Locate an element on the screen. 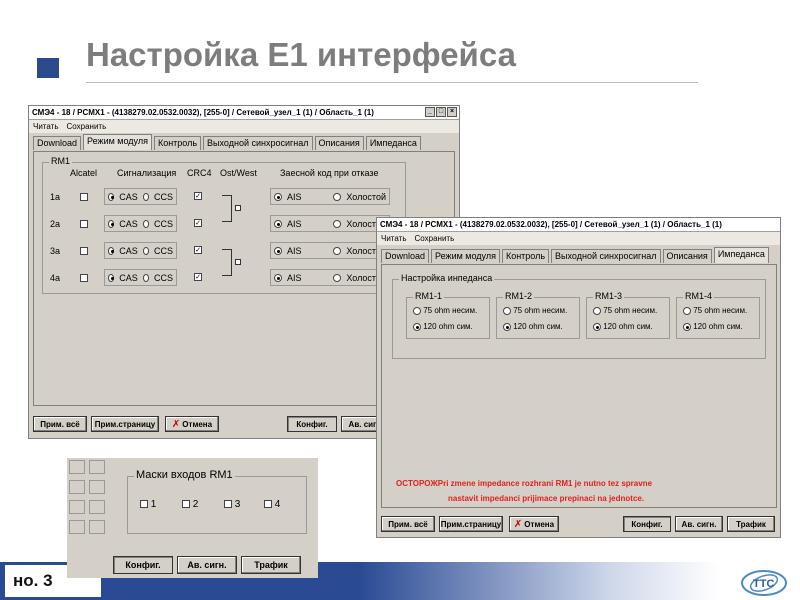 The width and height of the screenshot is (800, 600). rm1-2-120-radio is located at coordinates (507, 326).